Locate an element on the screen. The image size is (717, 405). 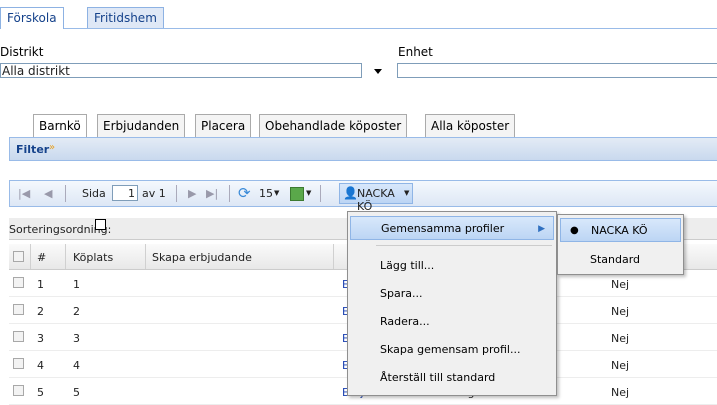
page-size-select: 15 is located at coordinates (266, 193).